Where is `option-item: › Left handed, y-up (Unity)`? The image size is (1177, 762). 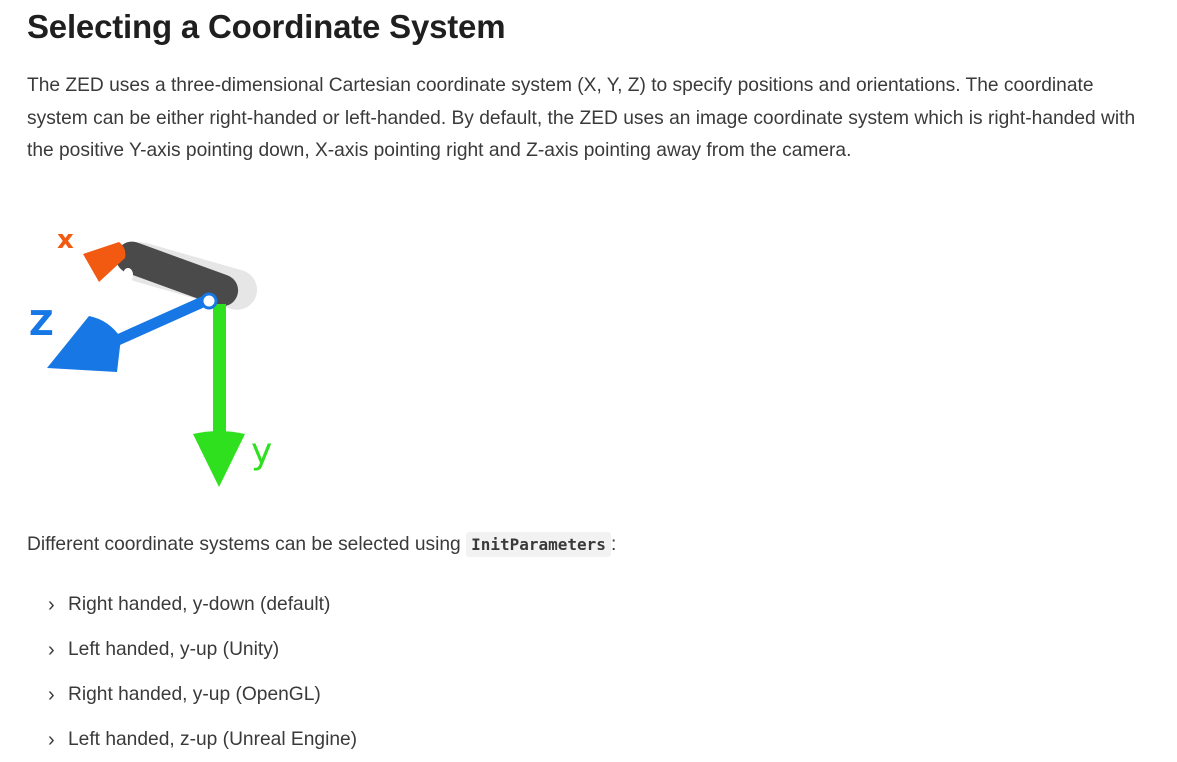 option-item: › Left handed, y-up (Unity) is located at coordinates (192, 649).